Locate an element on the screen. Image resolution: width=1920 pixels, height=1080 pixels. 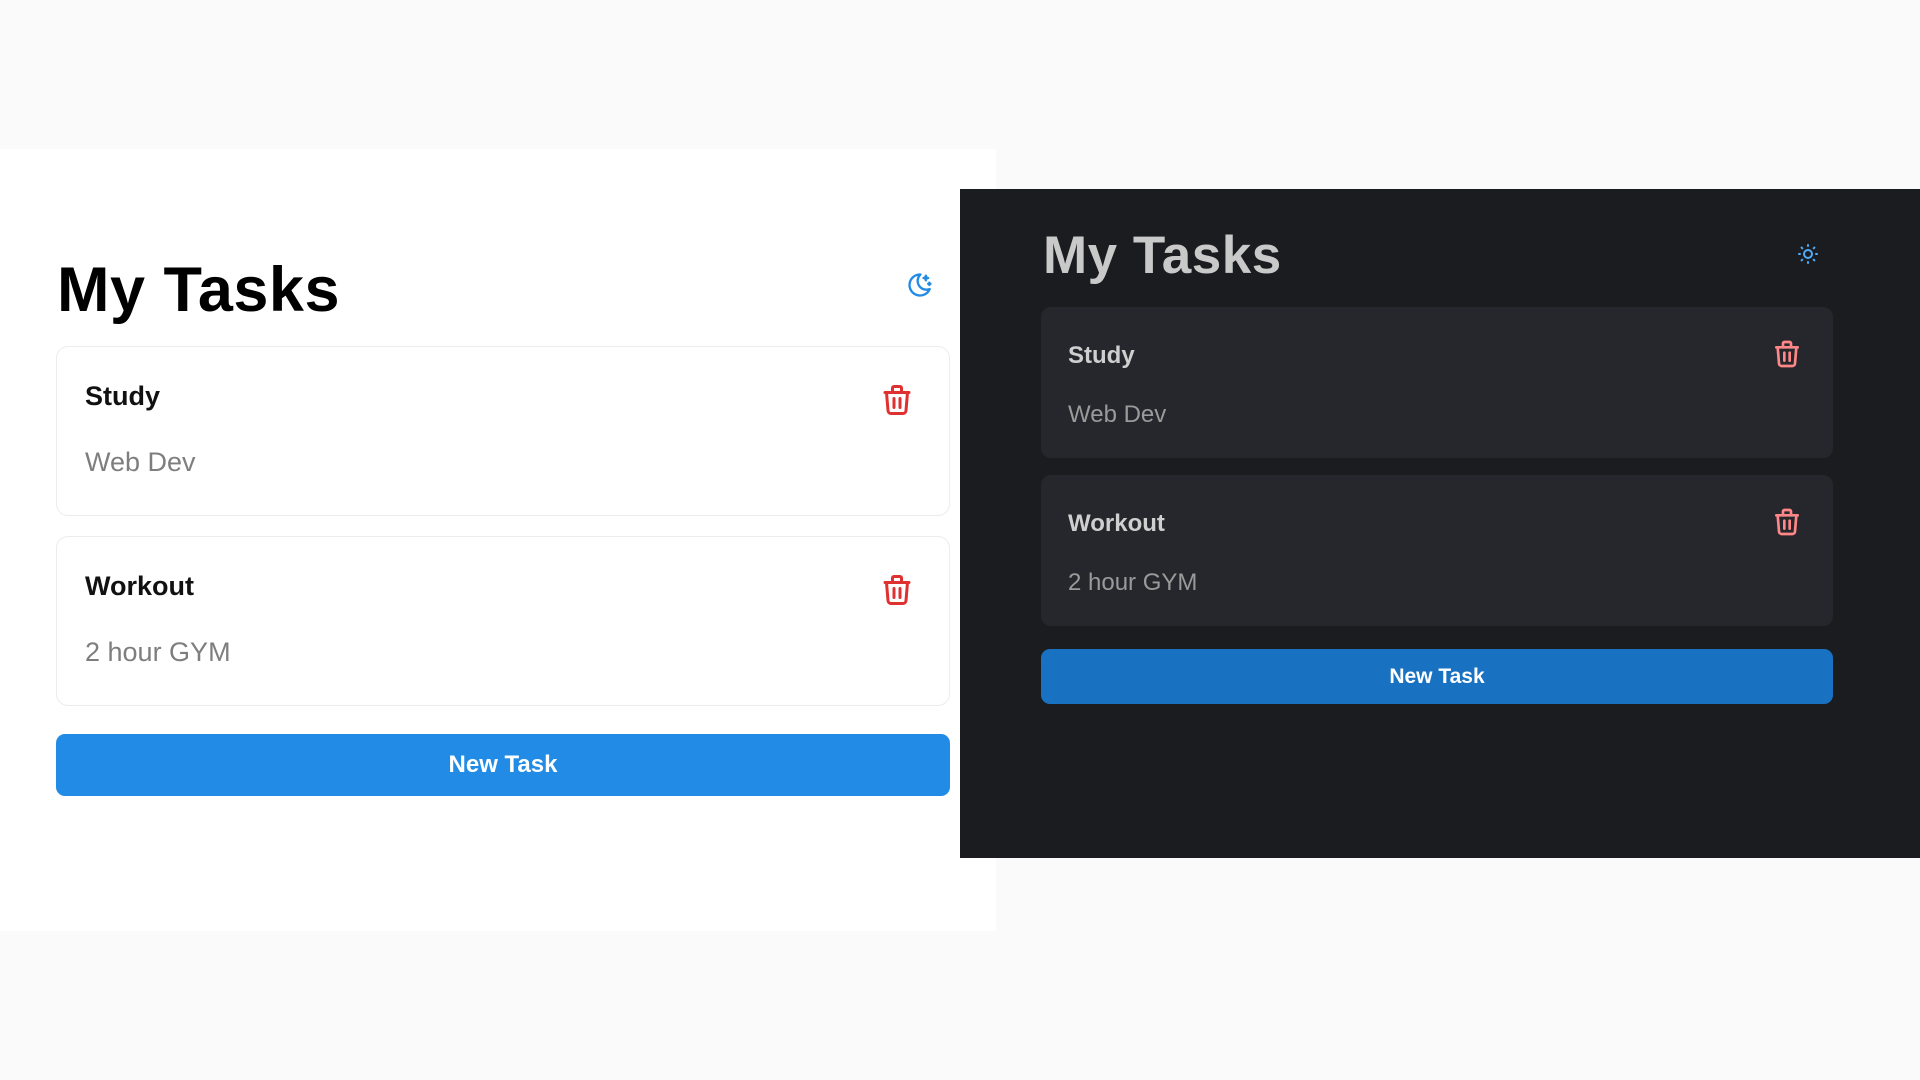
moon-icon is located at coordinates (920, 285).